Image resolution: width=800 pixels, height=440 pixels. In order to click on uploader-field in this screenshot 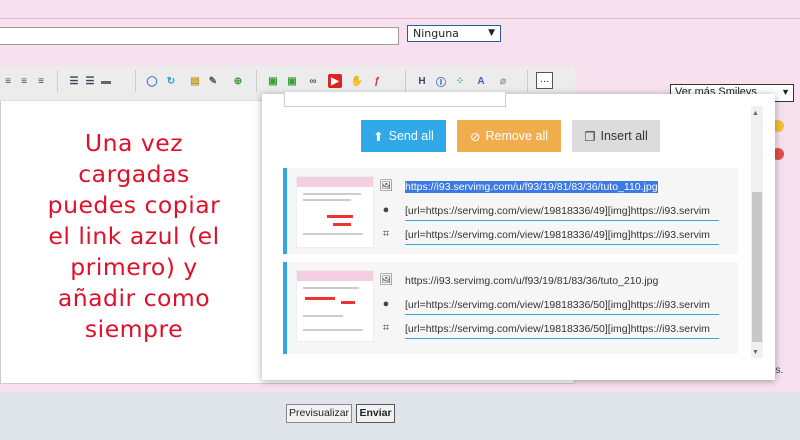, I will do `click(395, 99)`.